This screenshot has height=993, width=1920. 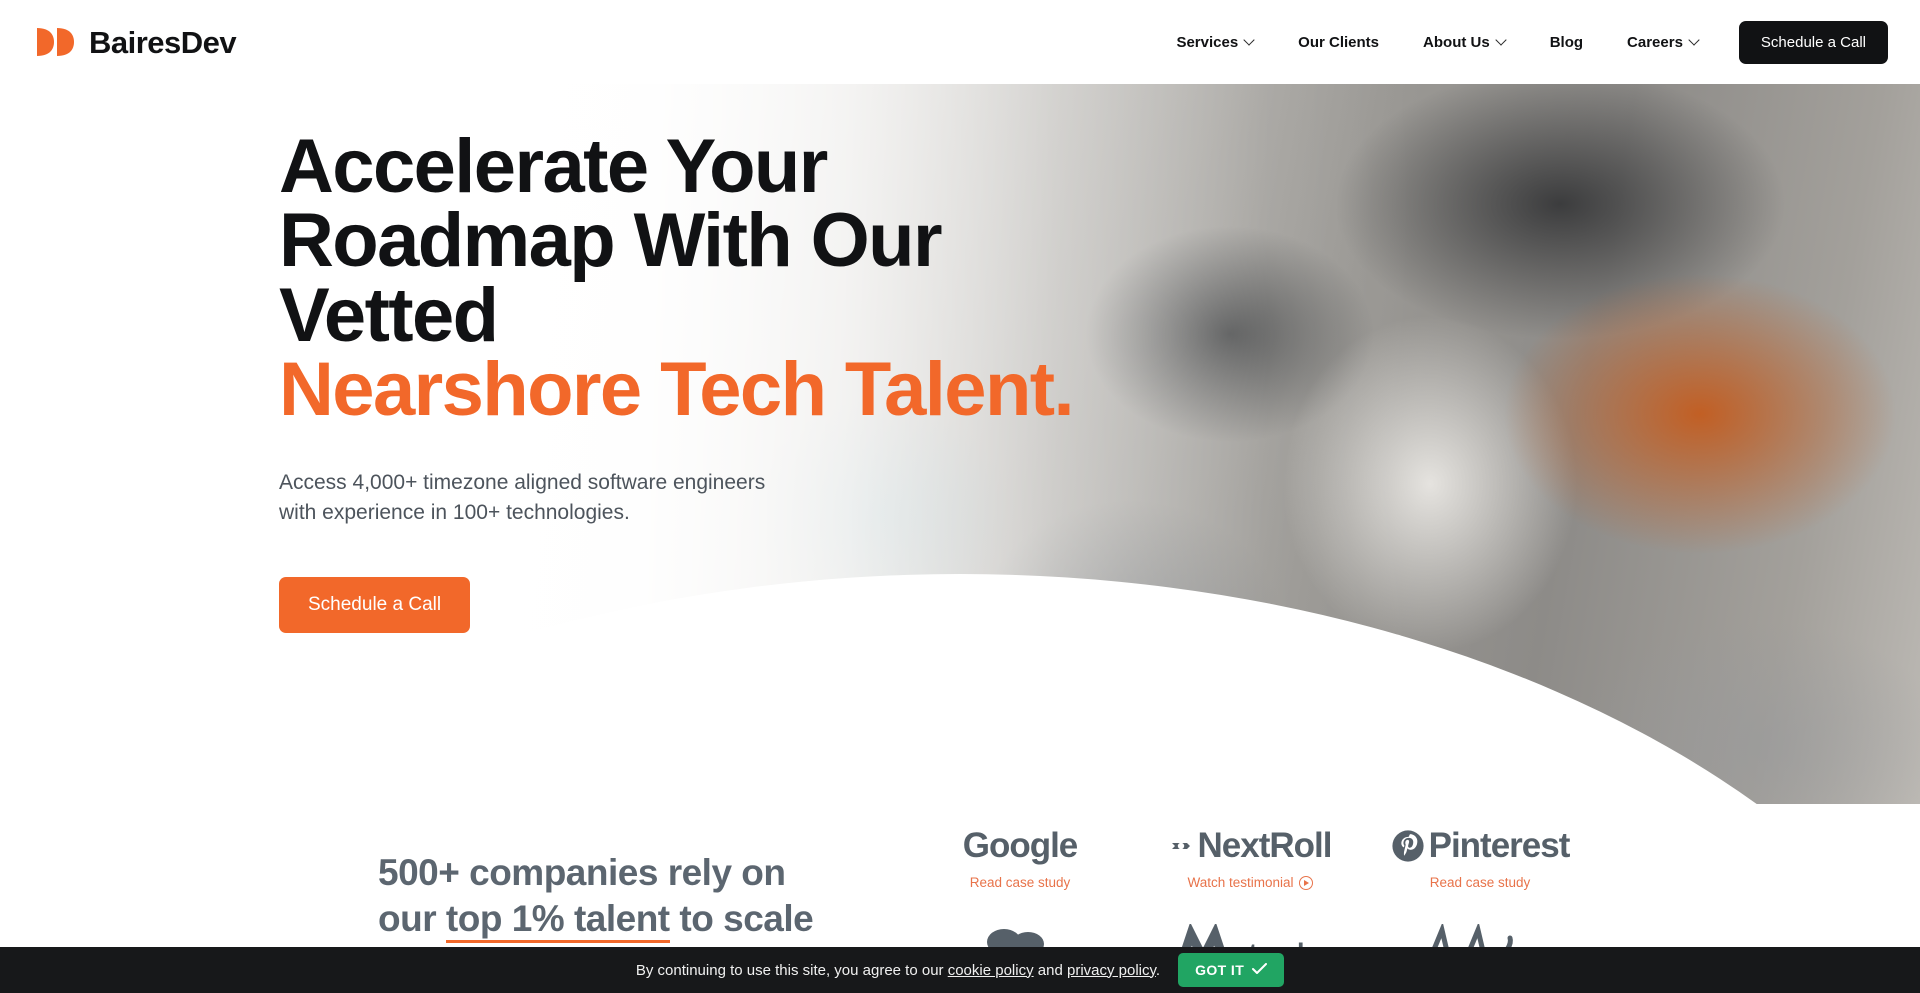 I want to click on nav-label: Blog, so click(x=1566, y=42).